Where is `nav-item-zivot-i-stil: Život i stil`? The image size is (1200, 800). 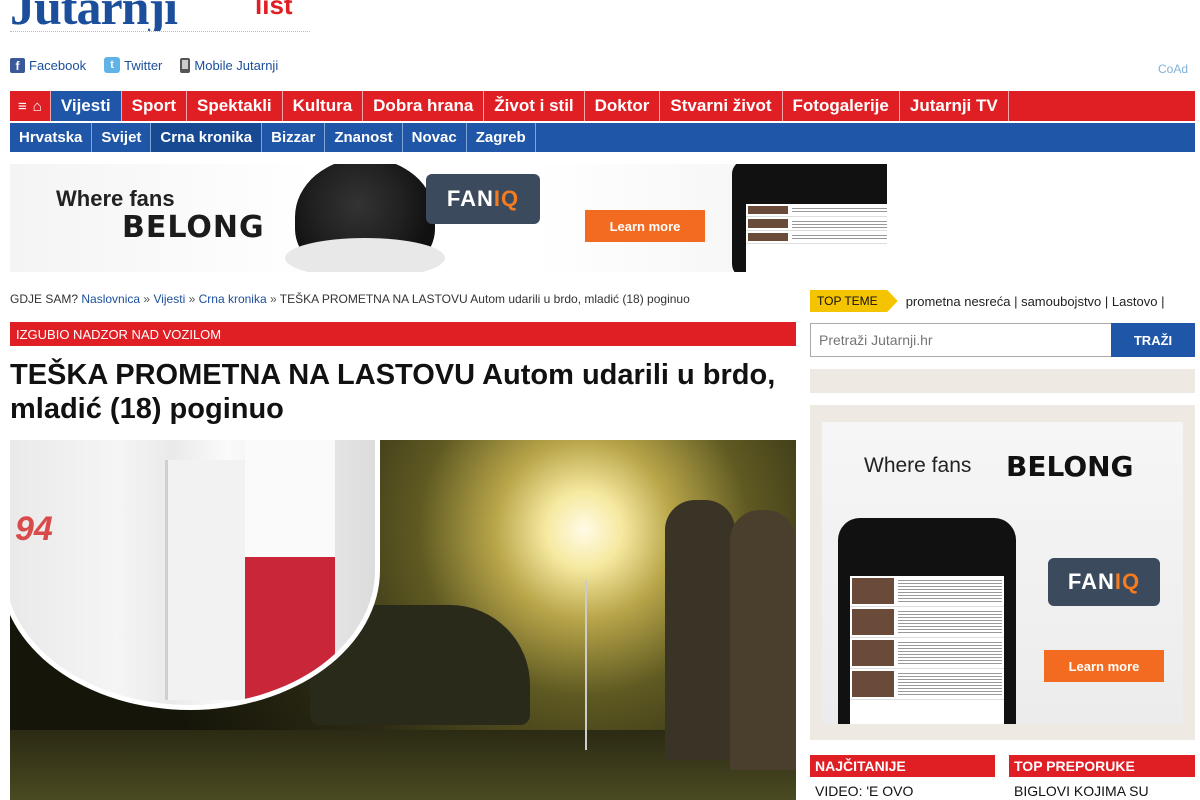 nav-item-zivot-i-stil: Život i stil is located at coordinates (534, 106).